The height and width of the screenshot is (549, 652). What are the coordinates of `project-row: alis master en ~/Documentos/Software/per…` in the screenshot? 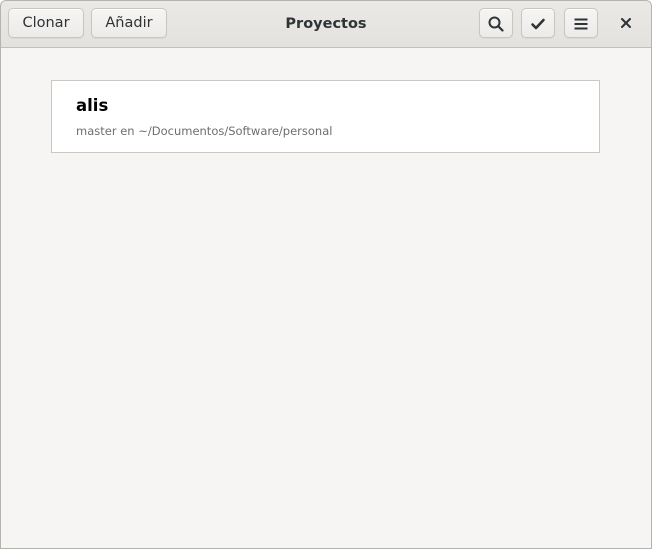 It's located at (325, 116).